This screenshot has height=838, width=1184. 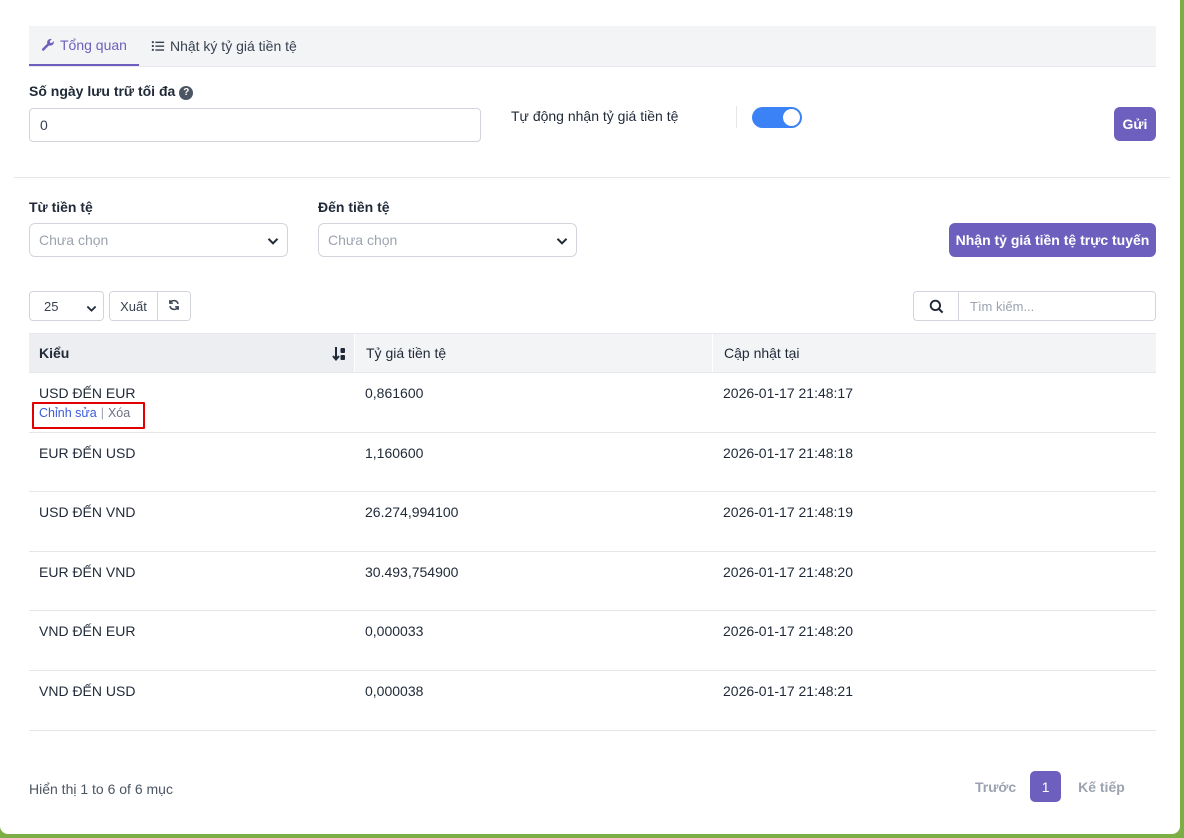 What do you see at coordinates (777, 117) in the screenshot?
I see `auto-rate-toggle` at bounding box center [777, 117].